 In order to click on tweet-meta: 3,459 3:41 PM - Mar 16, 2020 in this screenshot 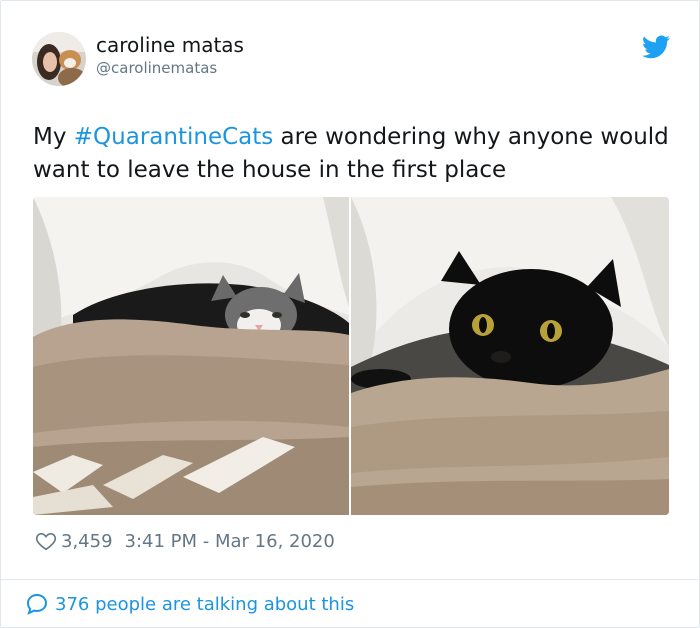, I will do `click(185, 541)`.